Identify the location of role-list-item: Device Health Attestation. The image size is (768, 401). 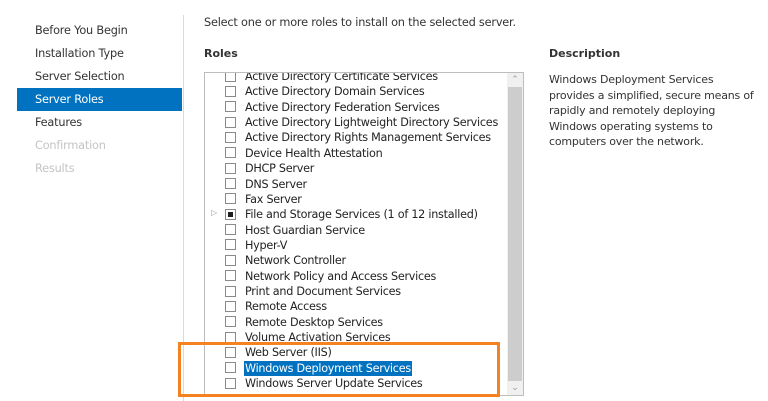
(356, 153).